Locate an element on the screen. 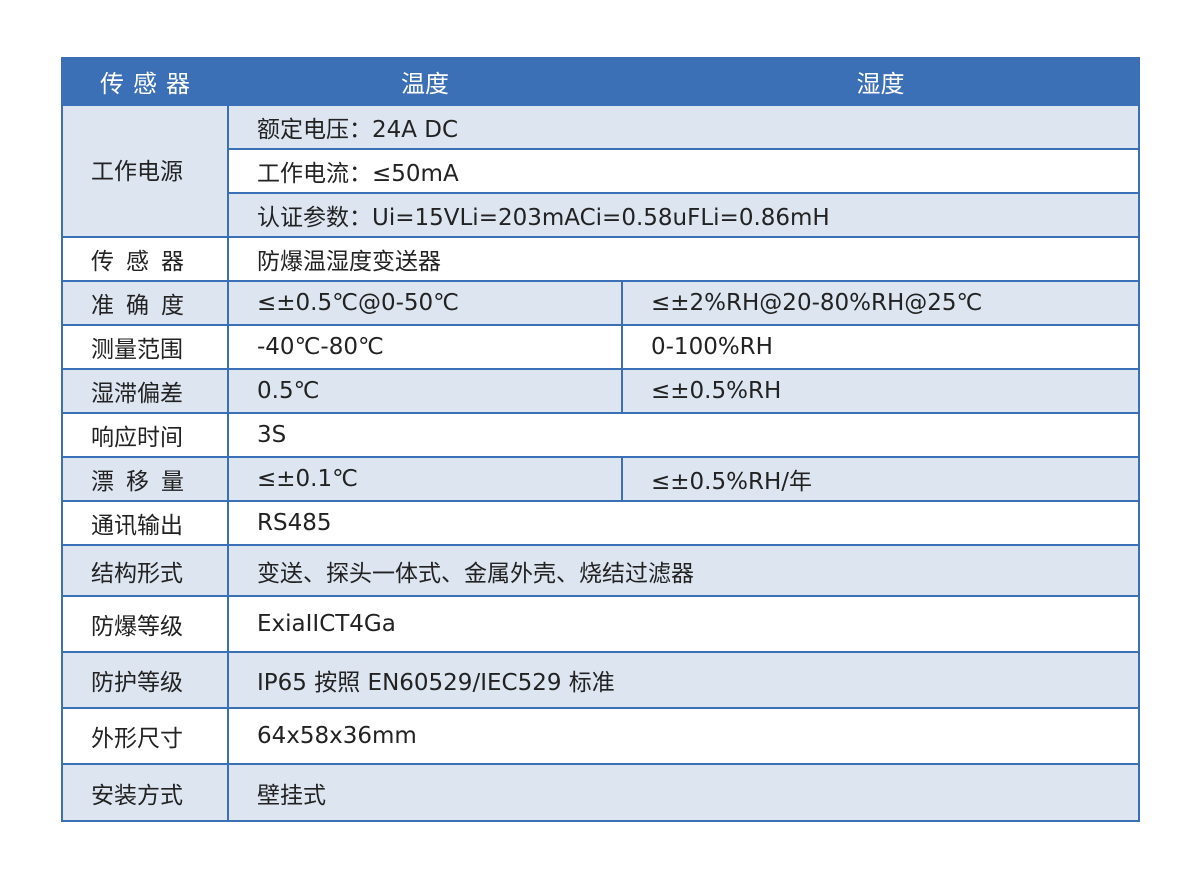  response-value: 3S is located at coordinates (683, 435).